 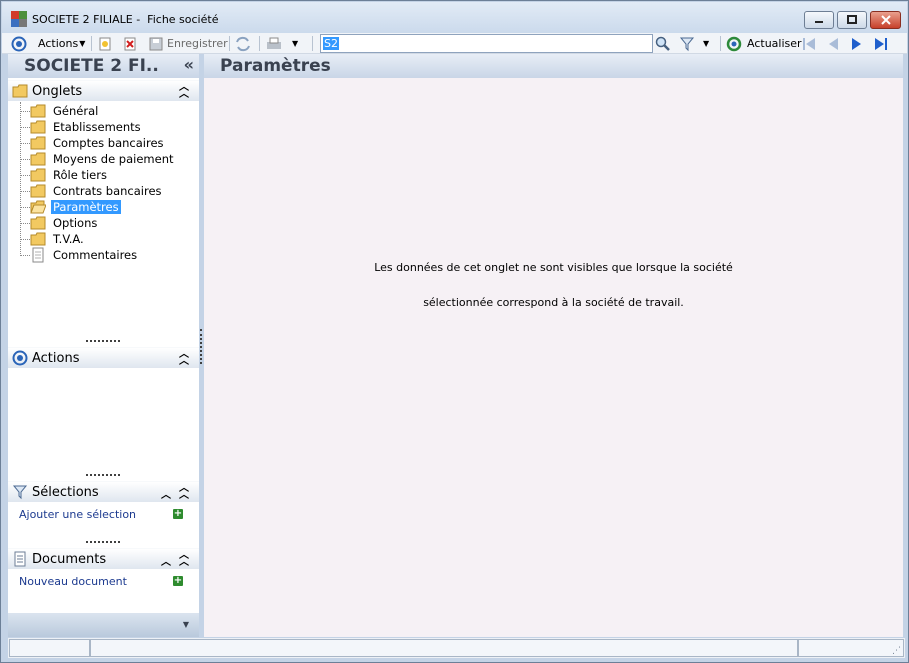 I want to click on next-icon, so click(x=856, y=43).